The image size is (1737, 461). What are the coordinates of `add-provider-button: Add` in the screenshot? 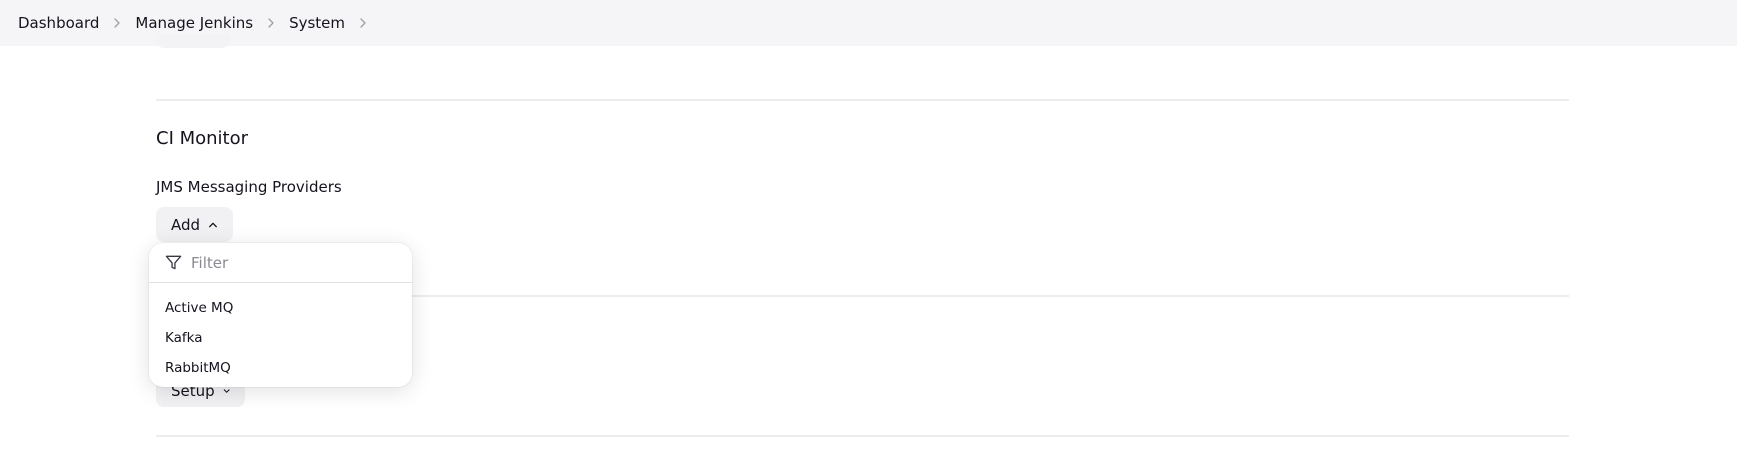 It's located at (194, 224).